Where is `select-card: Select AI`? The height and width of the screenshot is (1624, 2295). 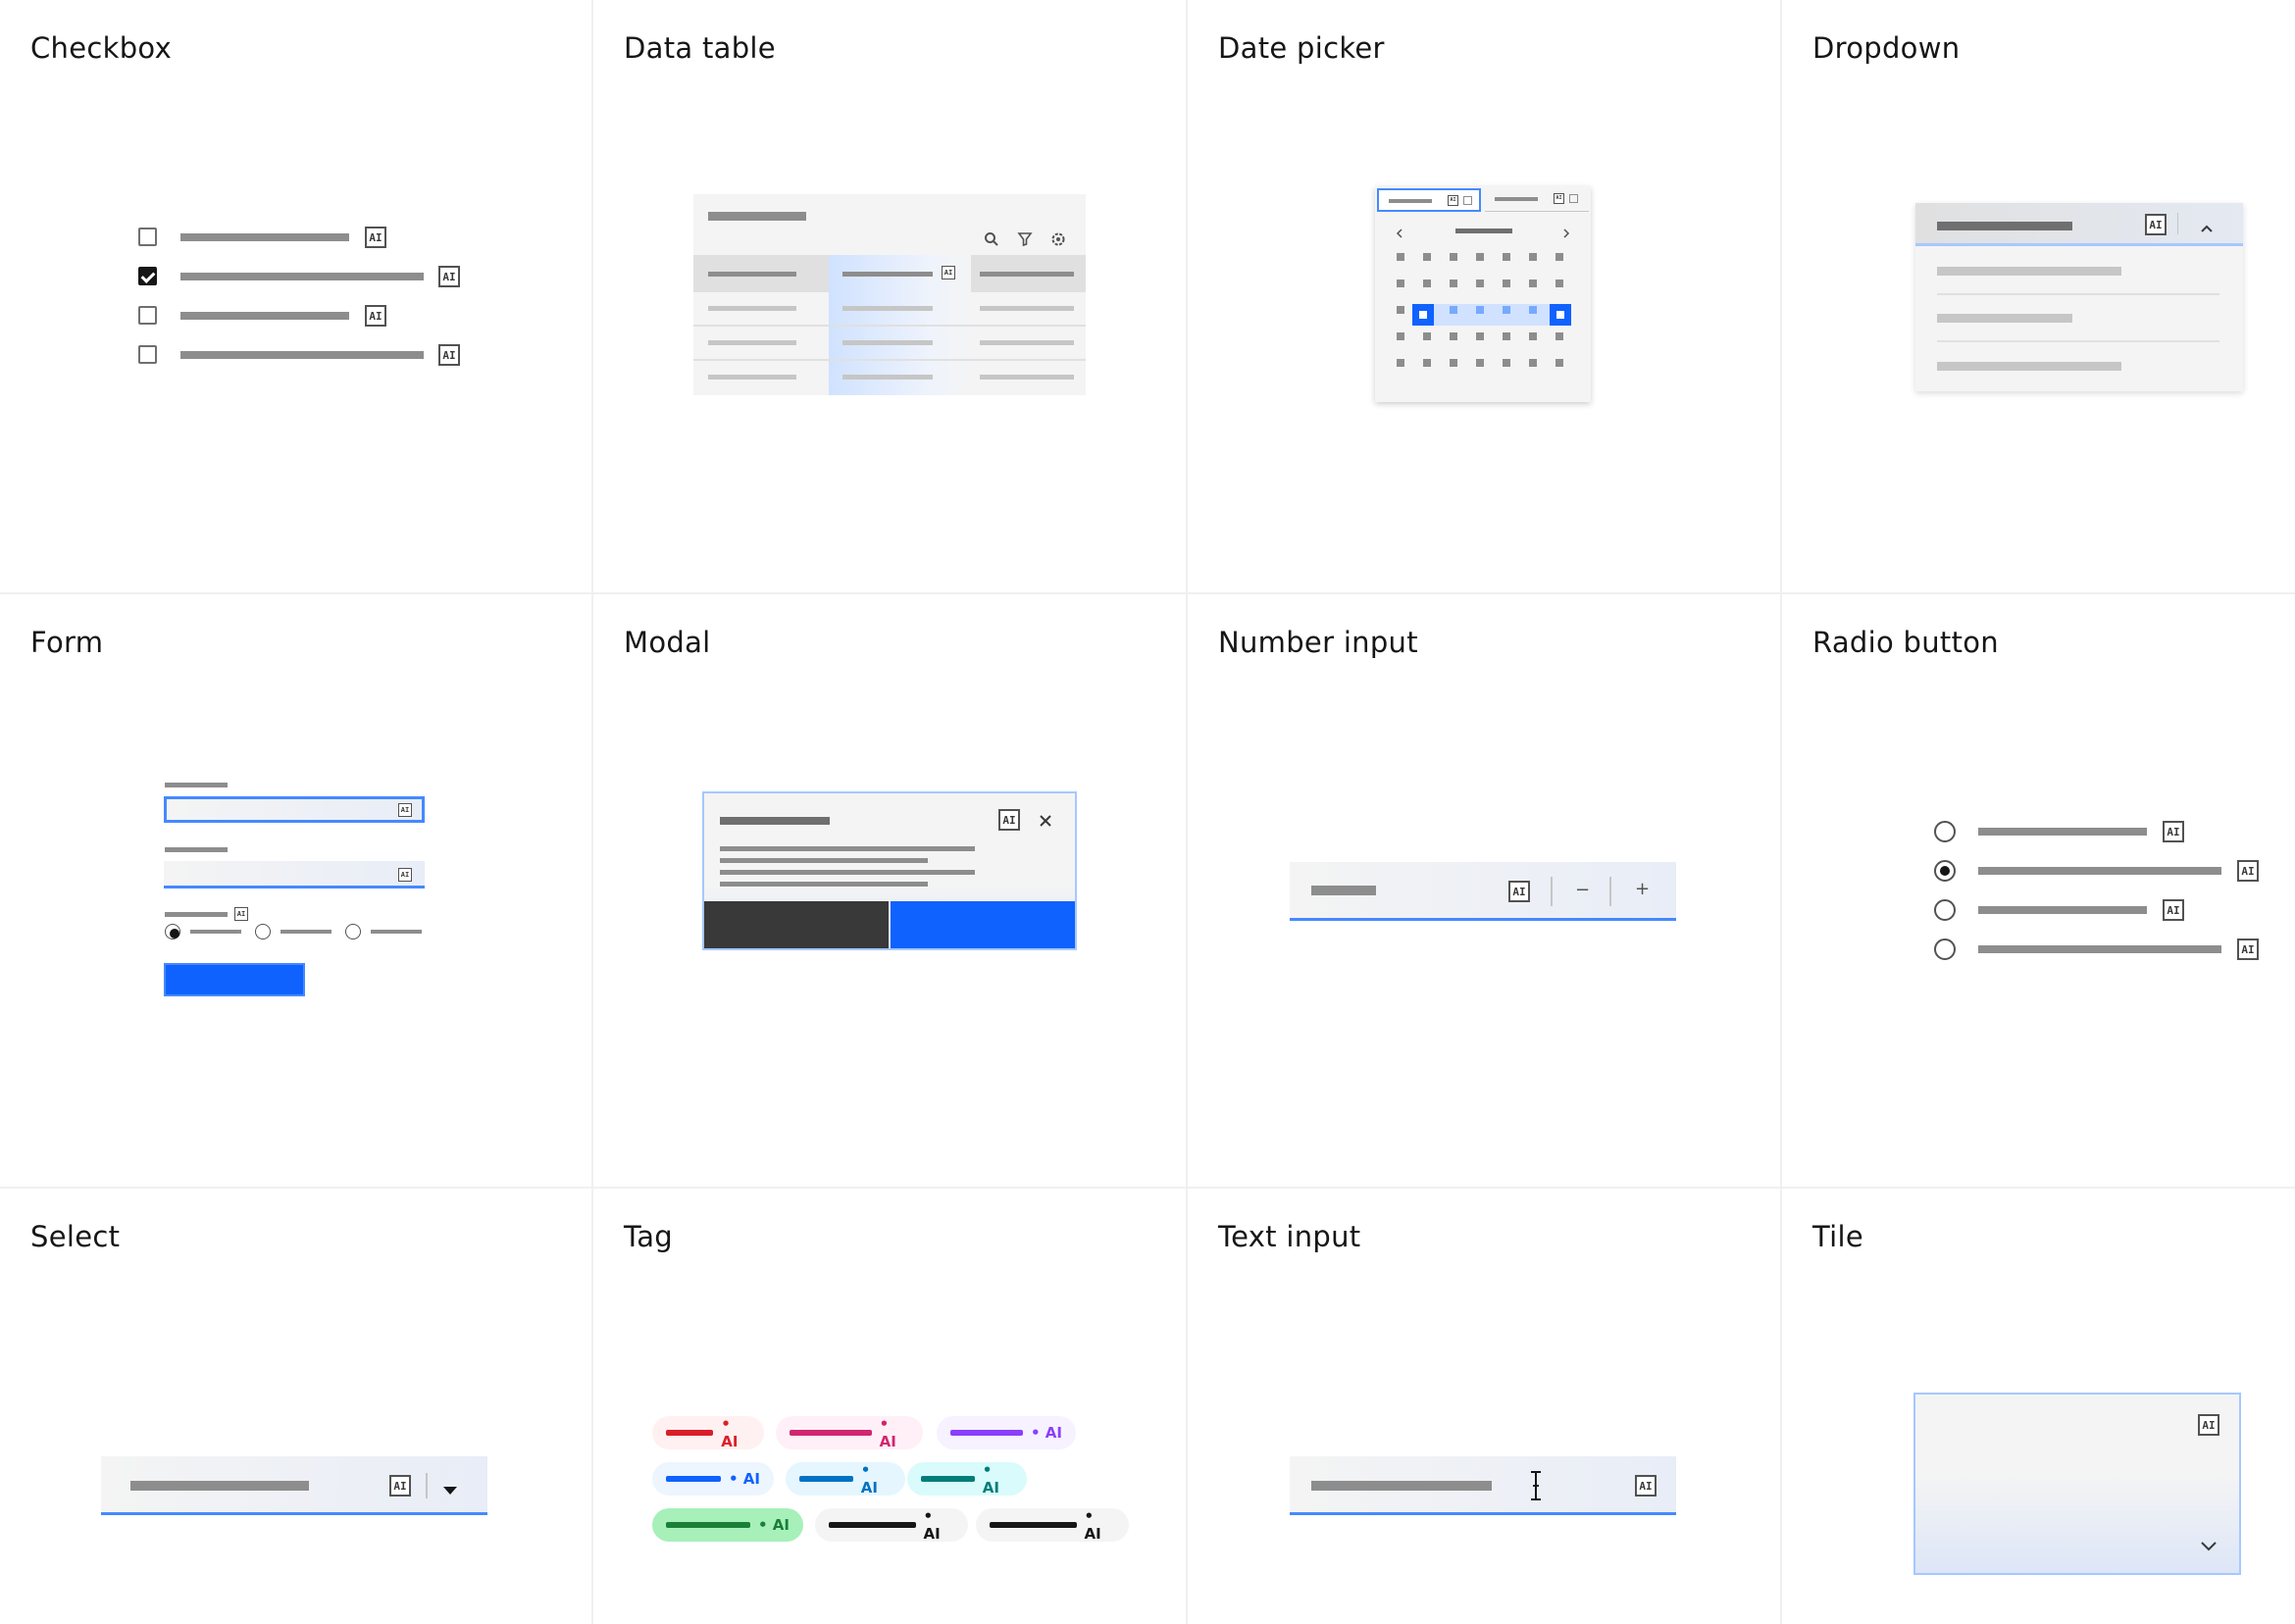 select-card: Select AI is located at coordinates (295, 1406).